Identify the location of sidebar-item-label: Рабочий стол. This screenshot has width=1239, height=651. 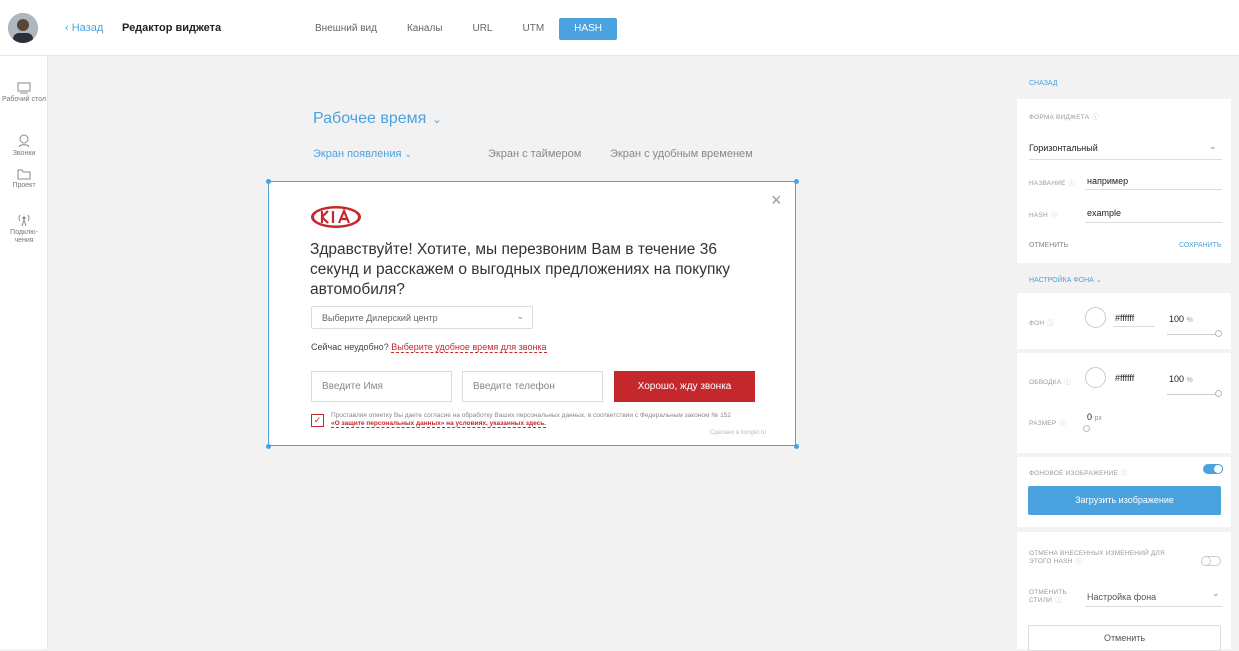
(24, 99).